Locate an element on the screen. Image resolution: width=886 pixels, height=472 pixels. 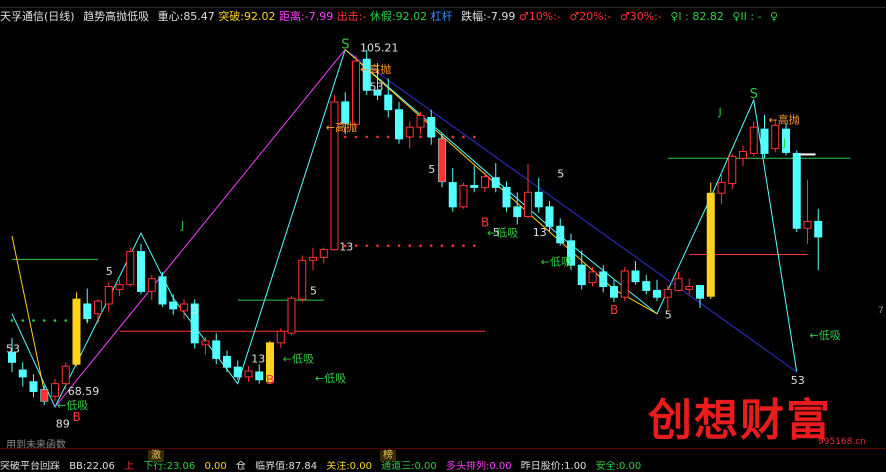
stock-title: 天孚通信(日线) is located at coordinates (37, 16).